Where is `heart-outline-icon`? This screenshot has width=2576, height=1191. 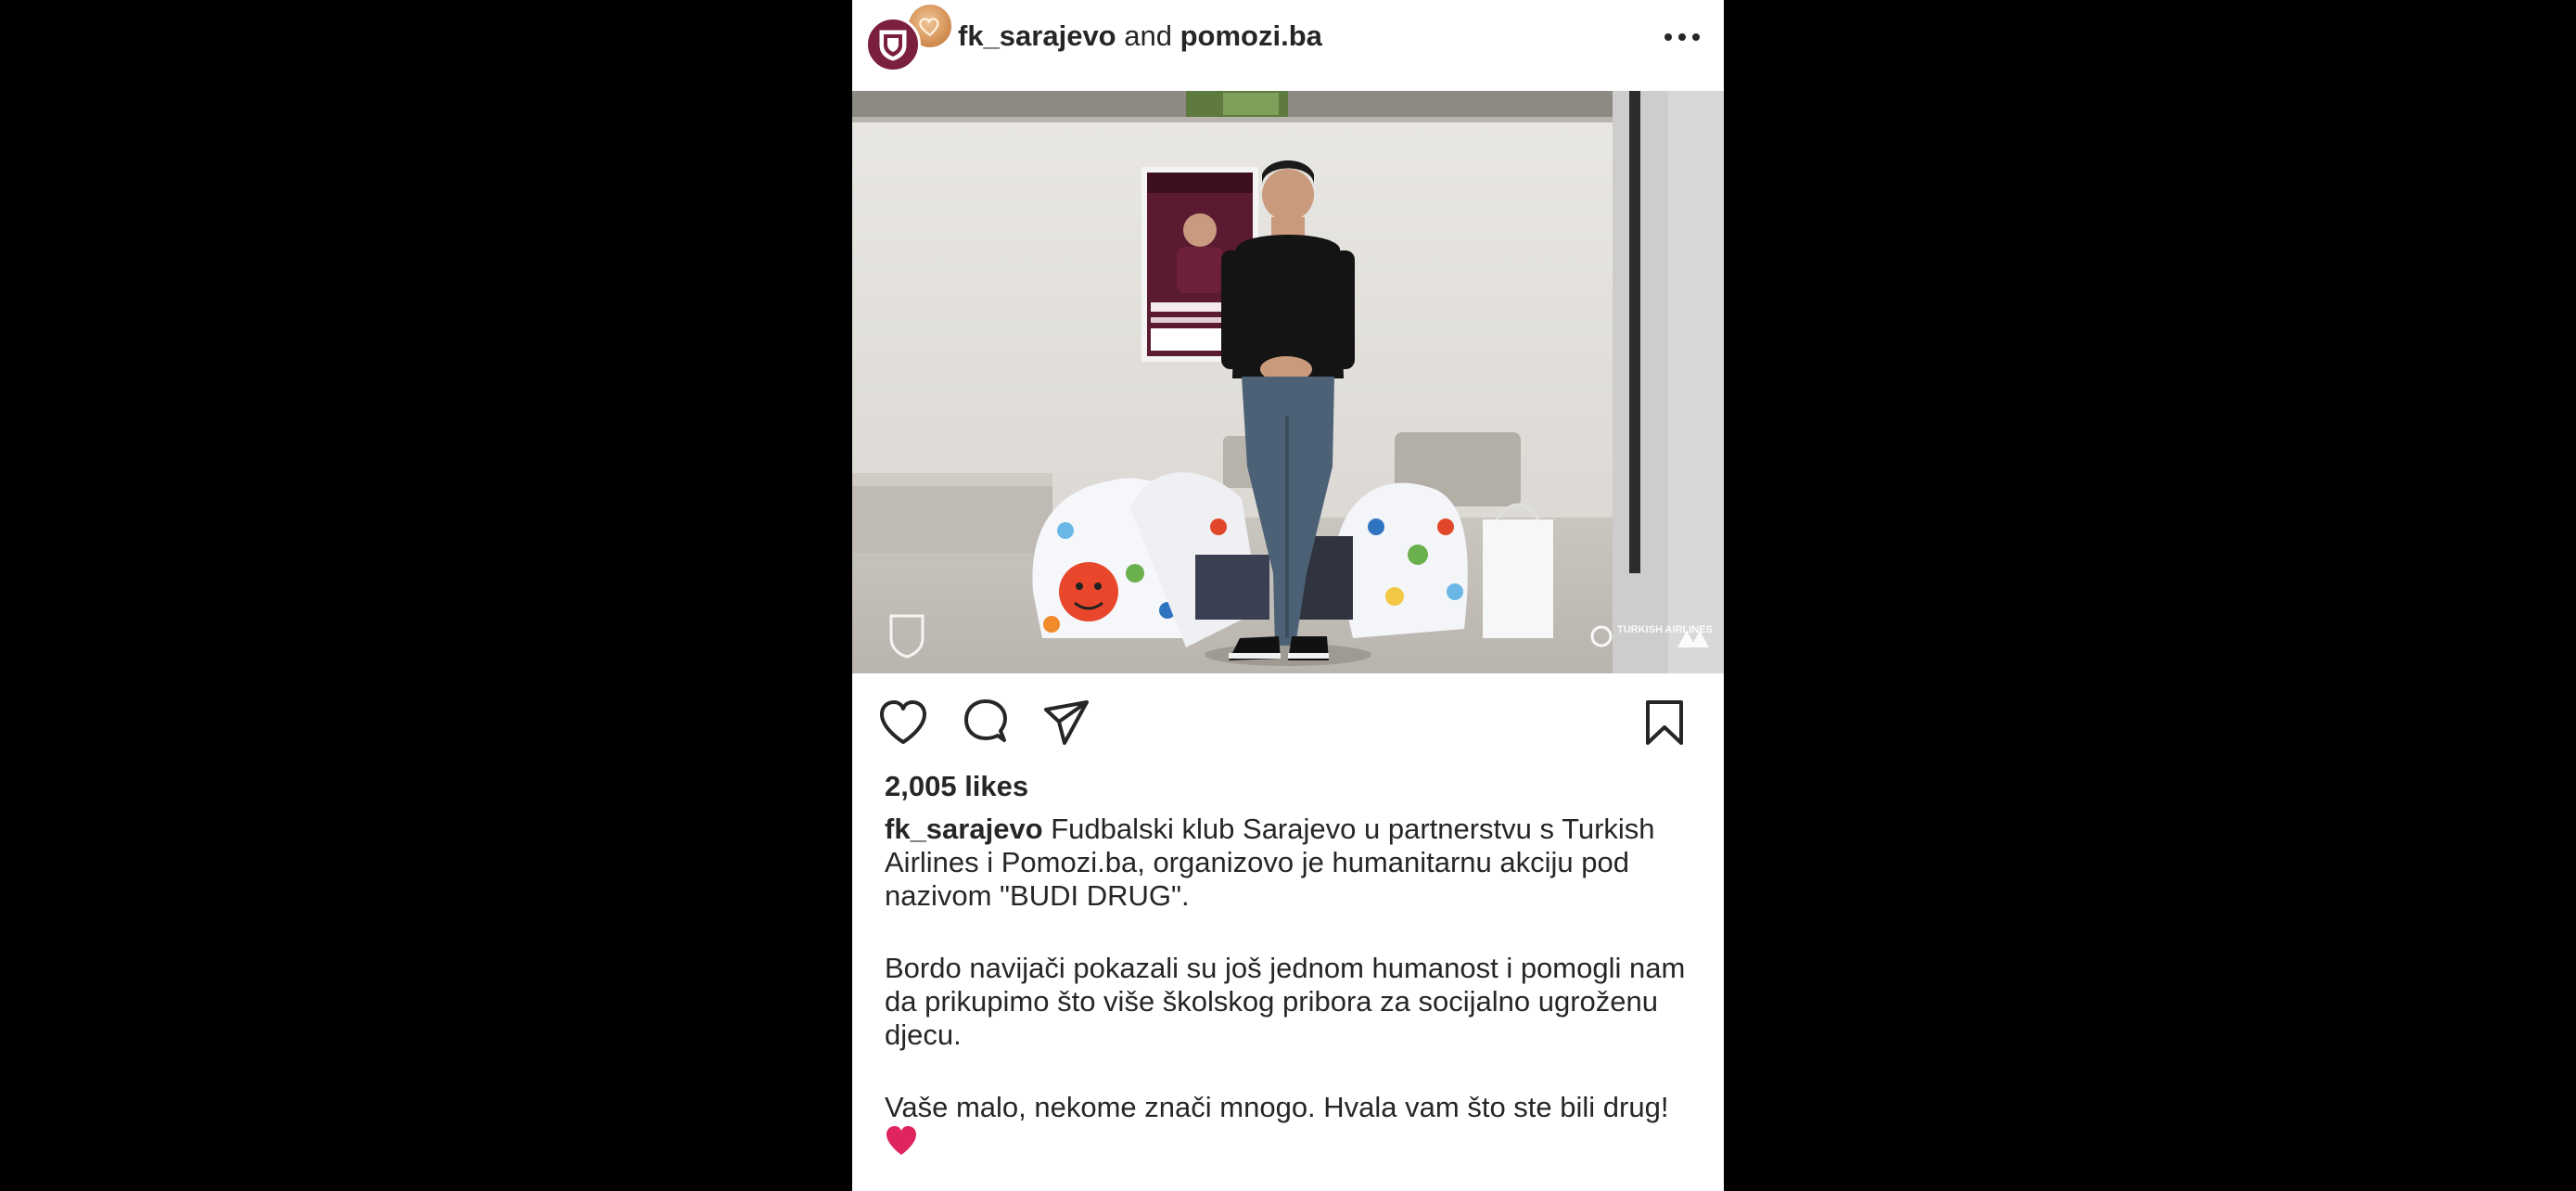
heart-outline-icon is located at coordinates (903, 722).